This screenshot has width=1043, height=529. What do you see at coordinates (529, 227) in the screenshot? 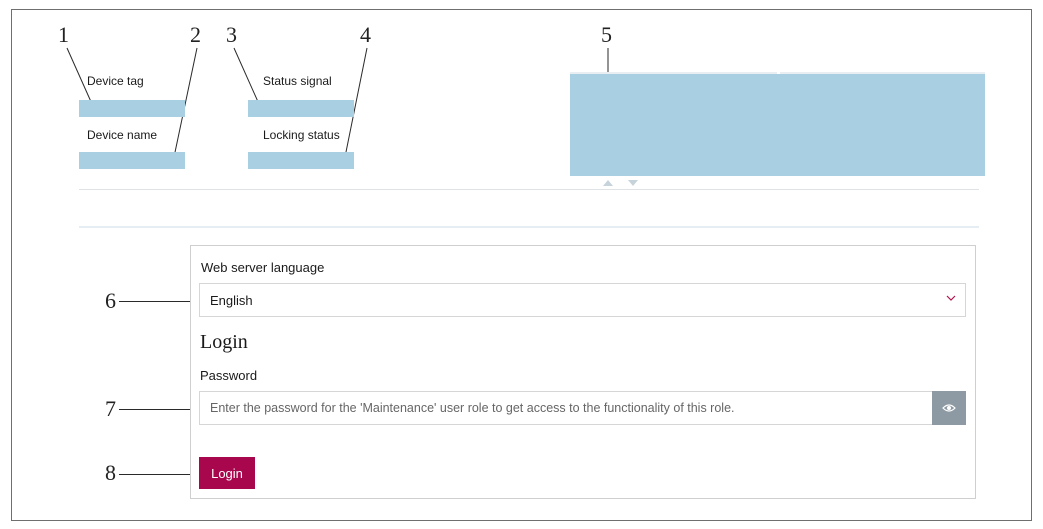
I see `content-divider` at bounding box center [529, 227].